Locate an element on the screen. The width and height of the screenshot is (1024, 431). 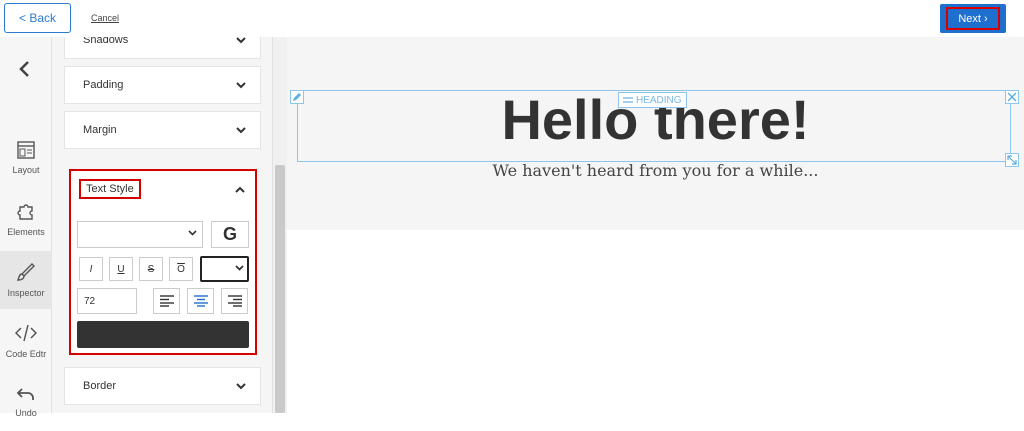
heading-tag-label: HEADING is located at coordinates (659, 100).